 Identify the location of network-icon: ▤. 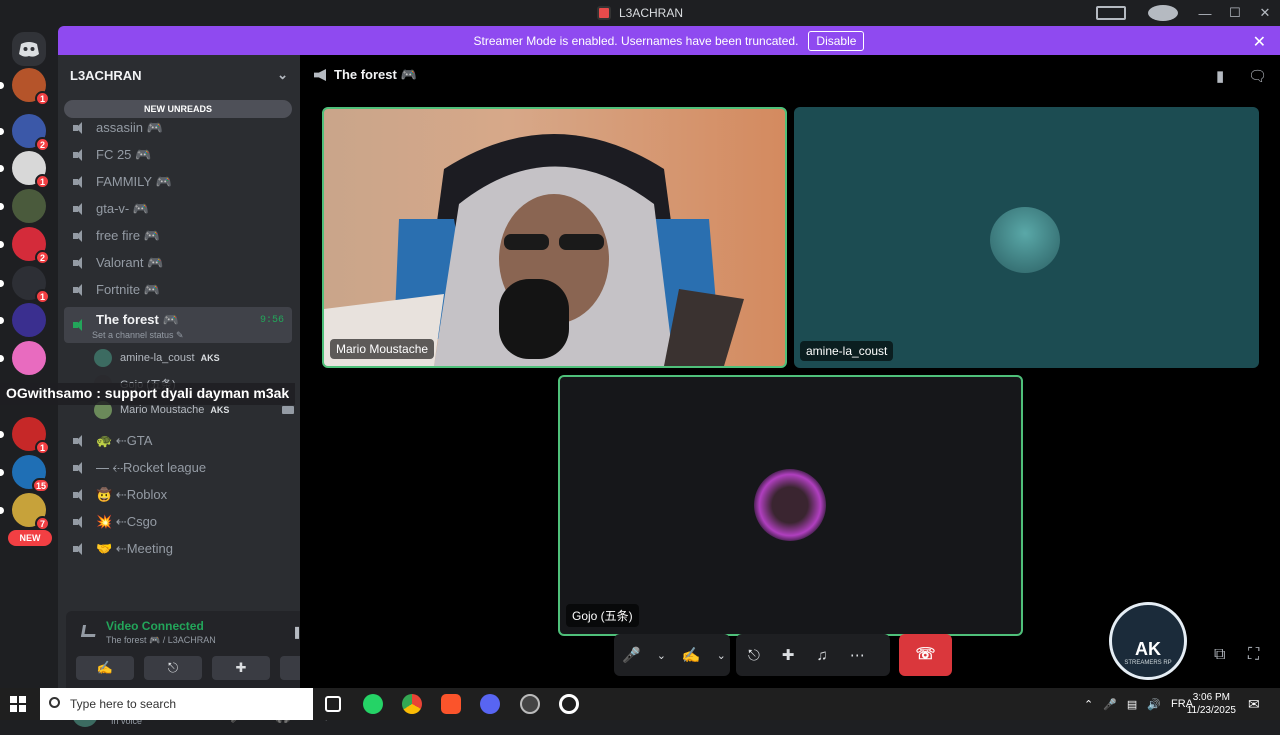
(1132, 704).